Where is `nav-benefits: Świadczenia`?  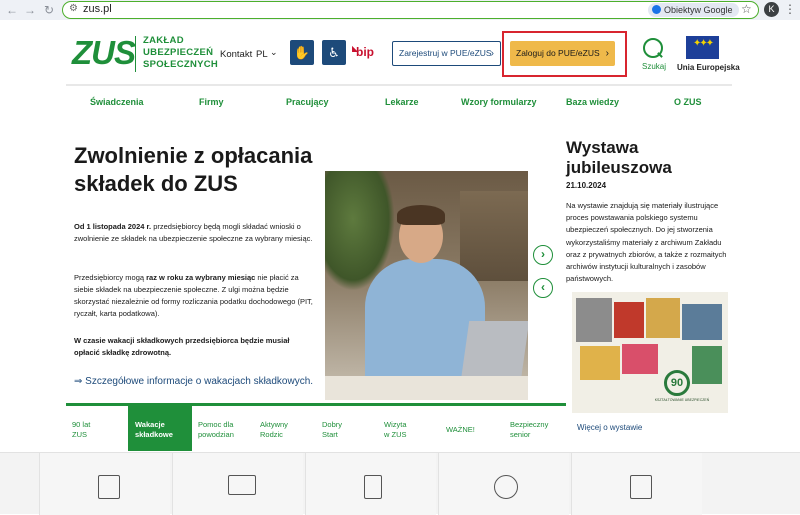
nav-benefits: Świadczenia is located at coordinates (117, 102).